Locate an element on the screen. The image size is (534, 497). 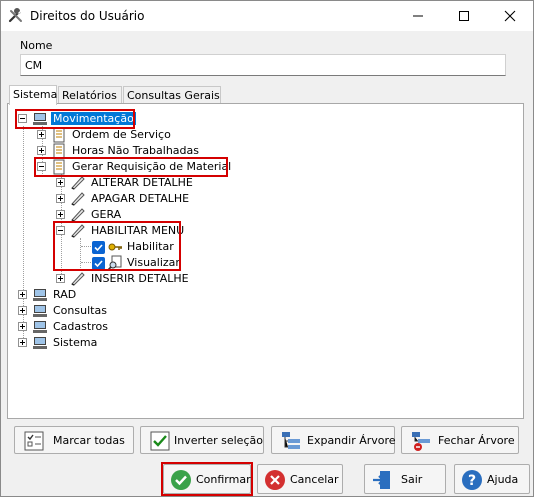
tree-label: Cadastros is located at coordinates (80, 326).